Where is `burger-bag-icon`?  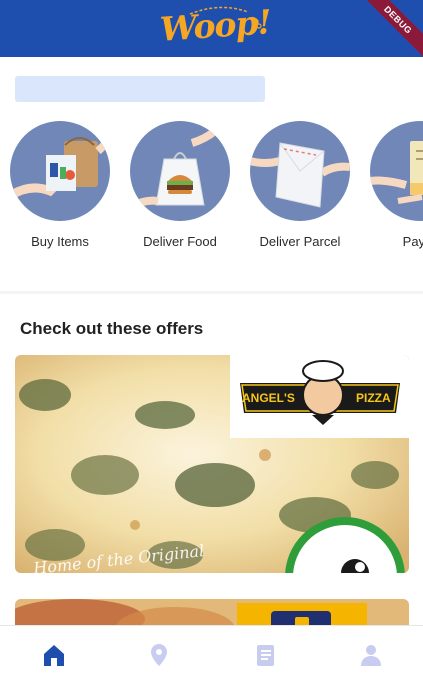
burger-bag-icon is located at coordinates (180, 171).